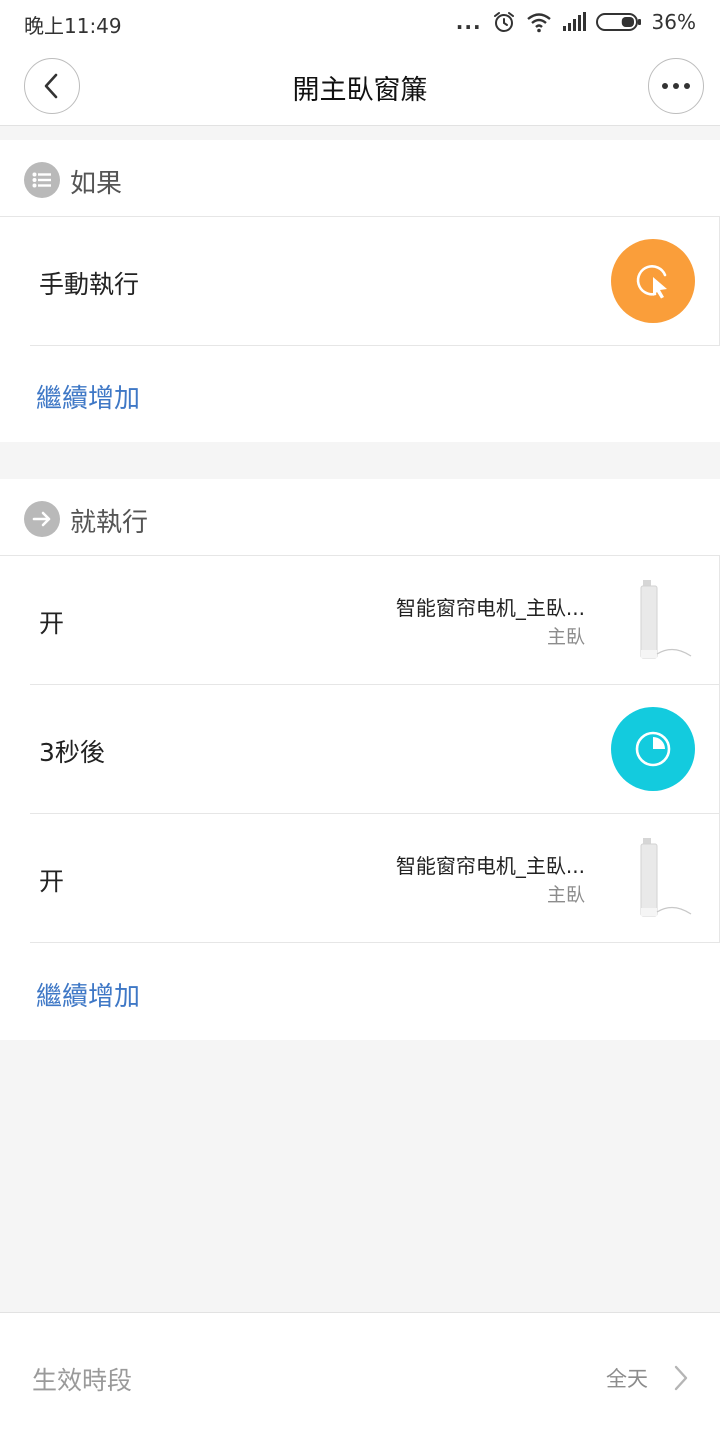  I want to click on alarm-icon, so click(503, 22).